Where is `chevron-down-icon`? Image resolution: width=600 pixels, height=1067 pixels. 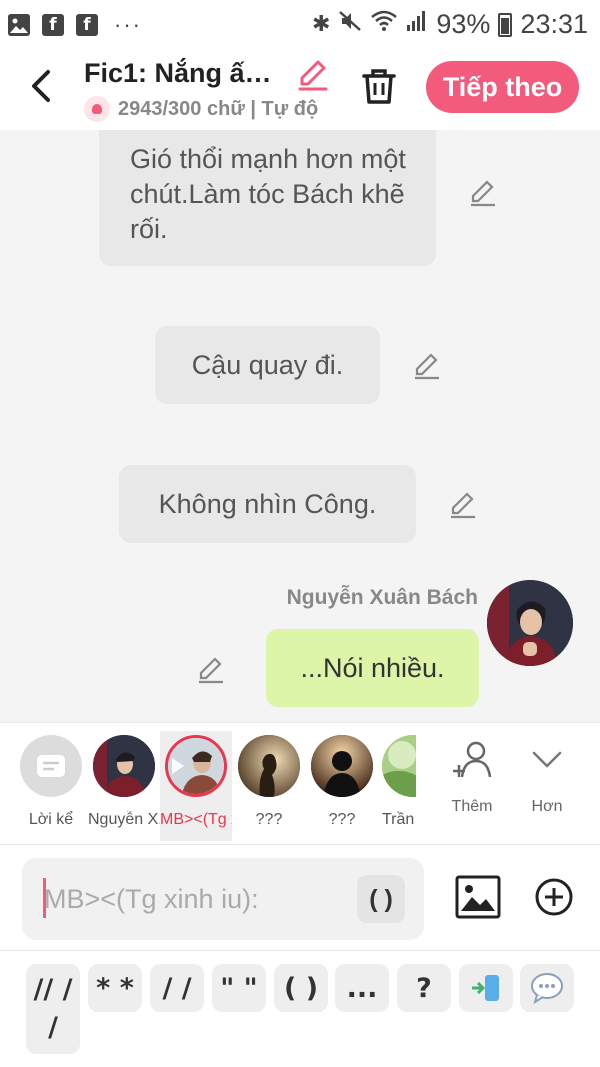
chevron-down-icon is located at coordinates (547, 759).